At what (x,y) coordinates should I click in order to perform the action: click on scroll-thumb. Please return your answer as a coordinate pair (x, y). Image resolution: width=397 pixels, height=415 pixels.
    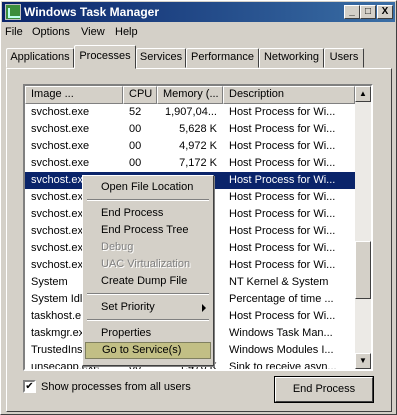
    Looking at the image, I should click on (363, 270).